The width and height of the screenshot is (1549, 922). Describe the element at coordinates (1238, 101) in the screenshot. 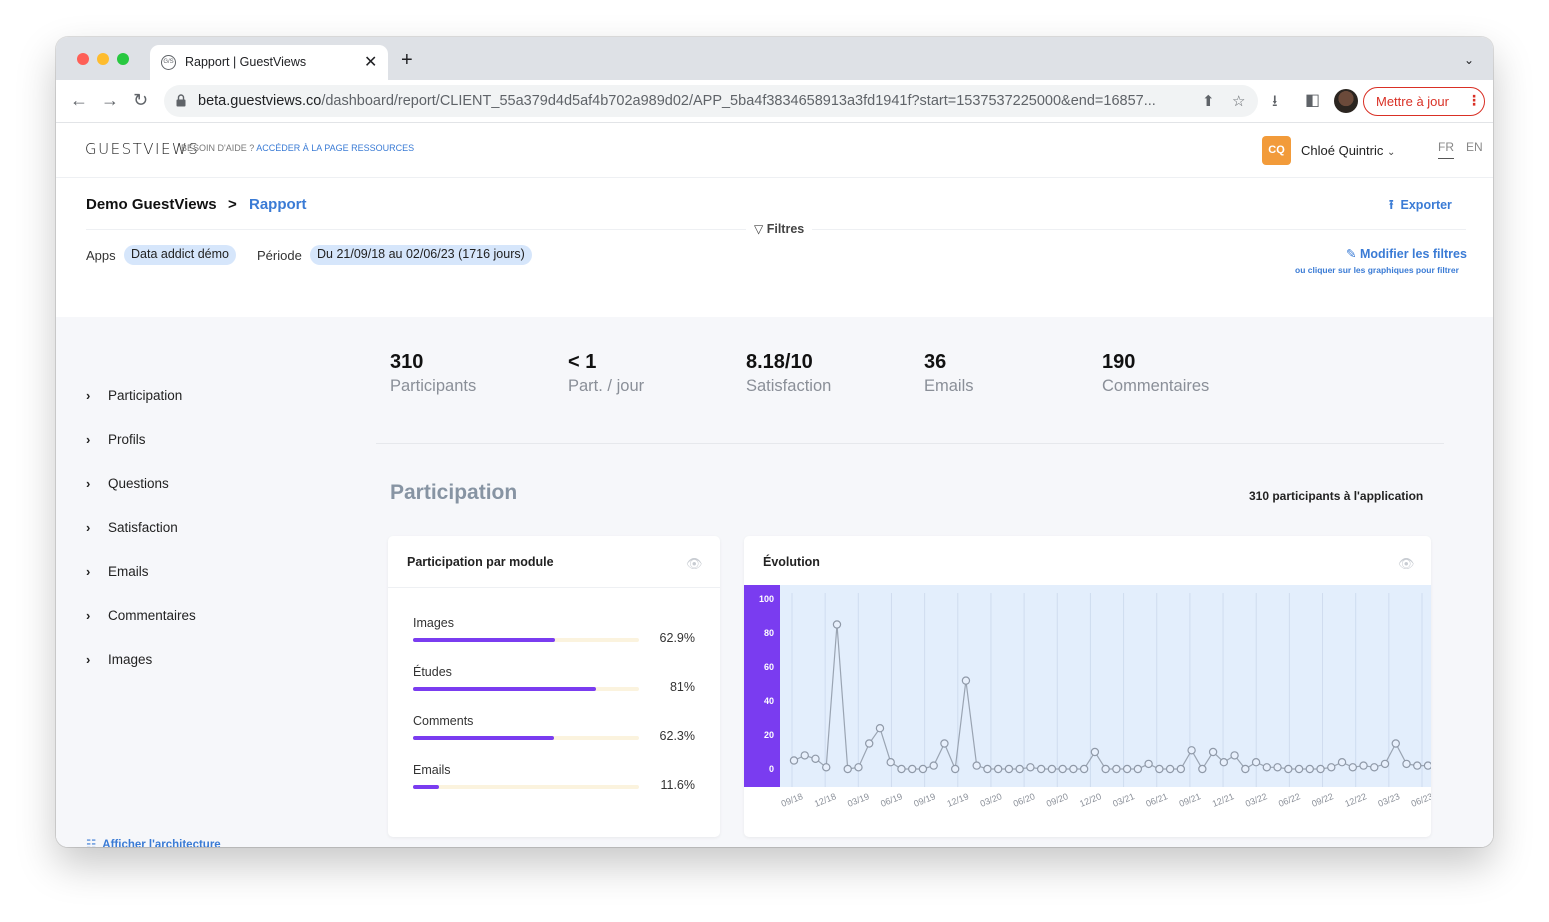

I see `bookmark-star-icon: ☆` at that location.